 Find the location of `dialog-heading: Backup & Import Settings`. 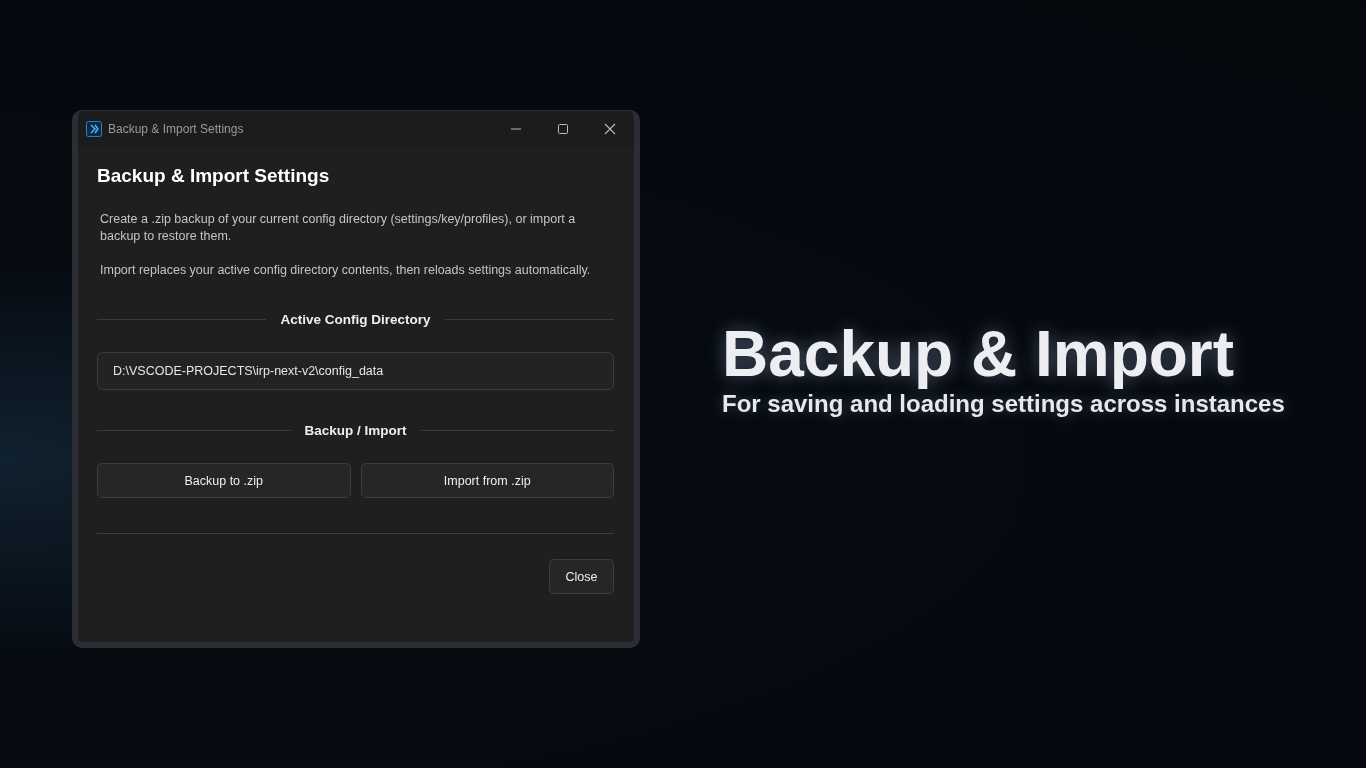

dialog-heading: Backup & Import Settings is located at coordinates (214, 176).